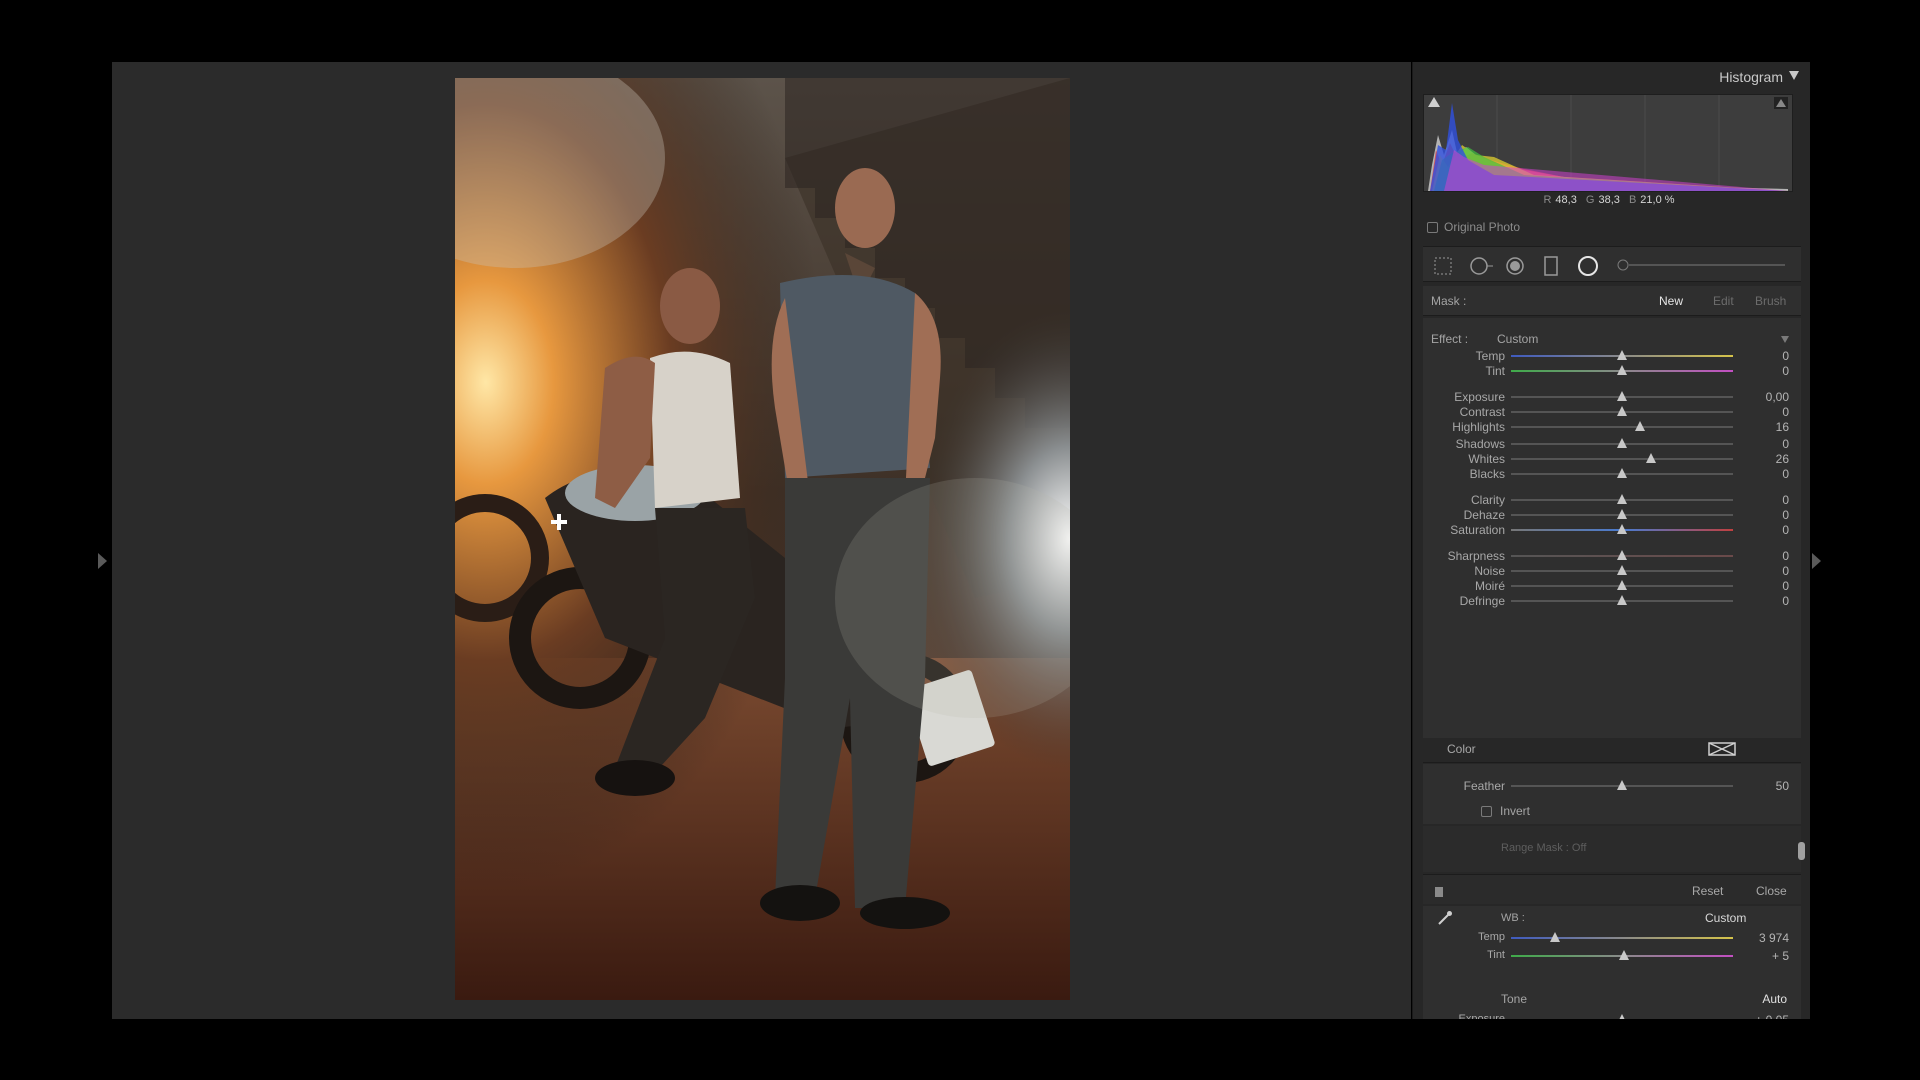  What do you see at coordinates (1445, 918) in the screenshot?
I see `eyedropper-icon` at bounding box center [1445, 918].